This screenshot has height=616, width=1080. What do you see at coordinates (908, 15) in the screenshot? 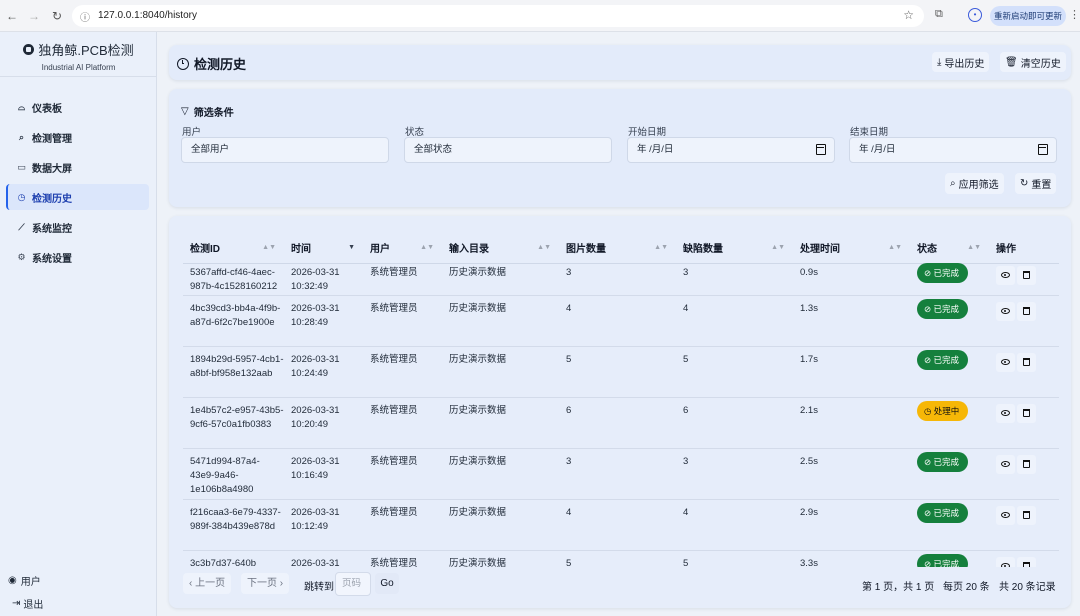
I see `bookmark-star-icon: ☆` at bounding box center [908, 15].